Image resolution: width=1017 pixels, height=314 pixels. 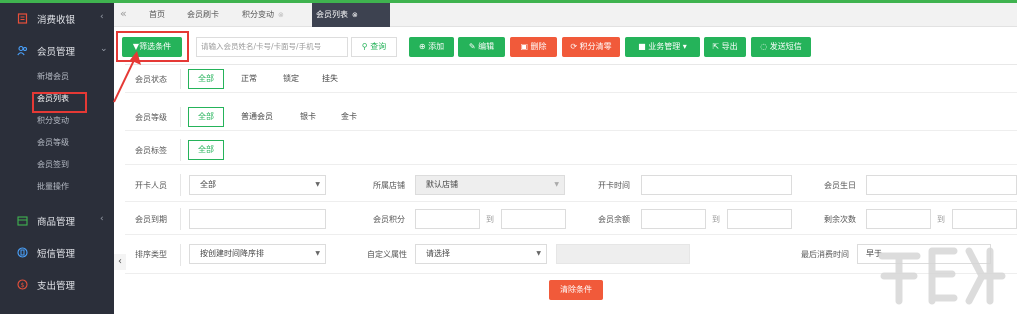 I want to click on sidebar-group-expense: $ 支出管理, so click(x=57, y=285).